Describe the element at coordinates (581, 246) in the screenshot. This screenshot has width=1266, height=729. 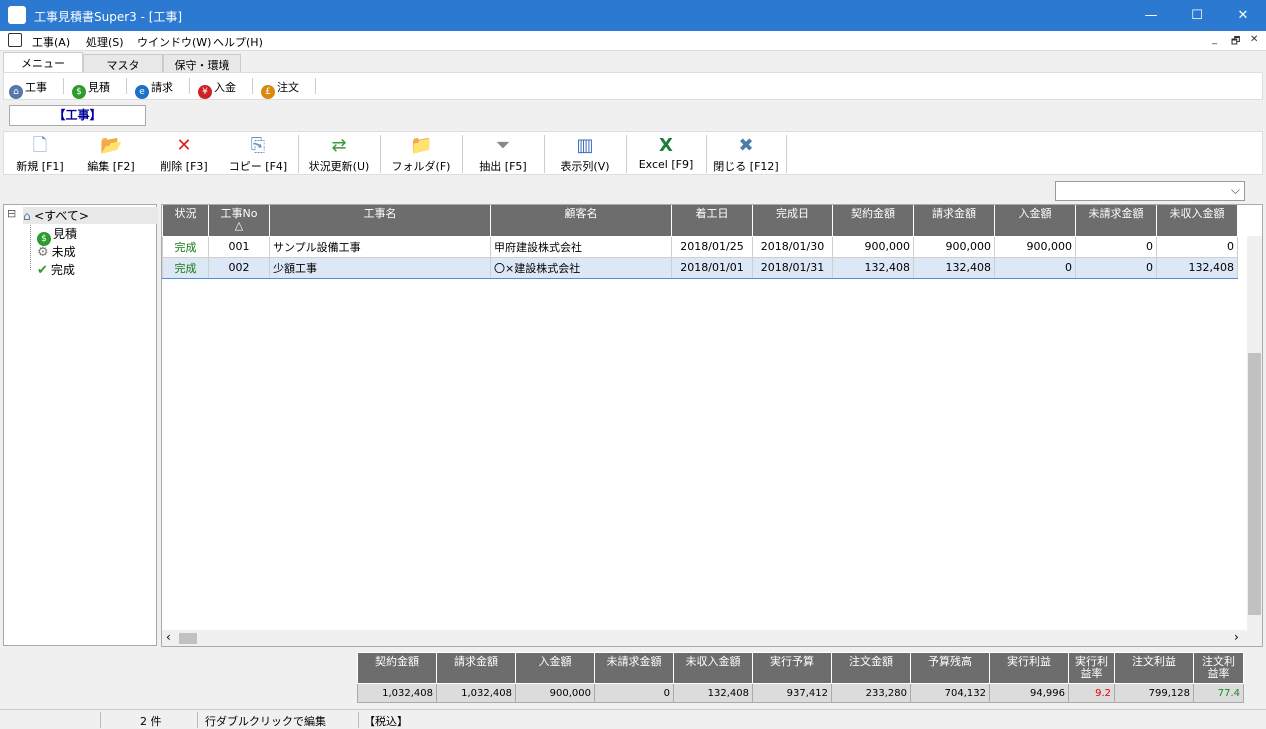
I see `table-cell: 甲府建設株式会社` at that location.